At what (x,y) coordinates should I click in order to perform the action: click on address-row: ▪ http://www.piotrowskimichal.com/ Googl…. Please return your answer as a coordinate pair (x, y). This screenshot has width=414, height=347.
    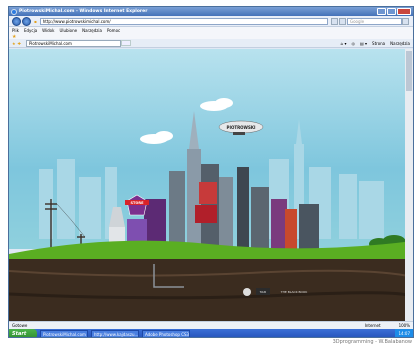
    Looking at the image, I should click on (211, 21).